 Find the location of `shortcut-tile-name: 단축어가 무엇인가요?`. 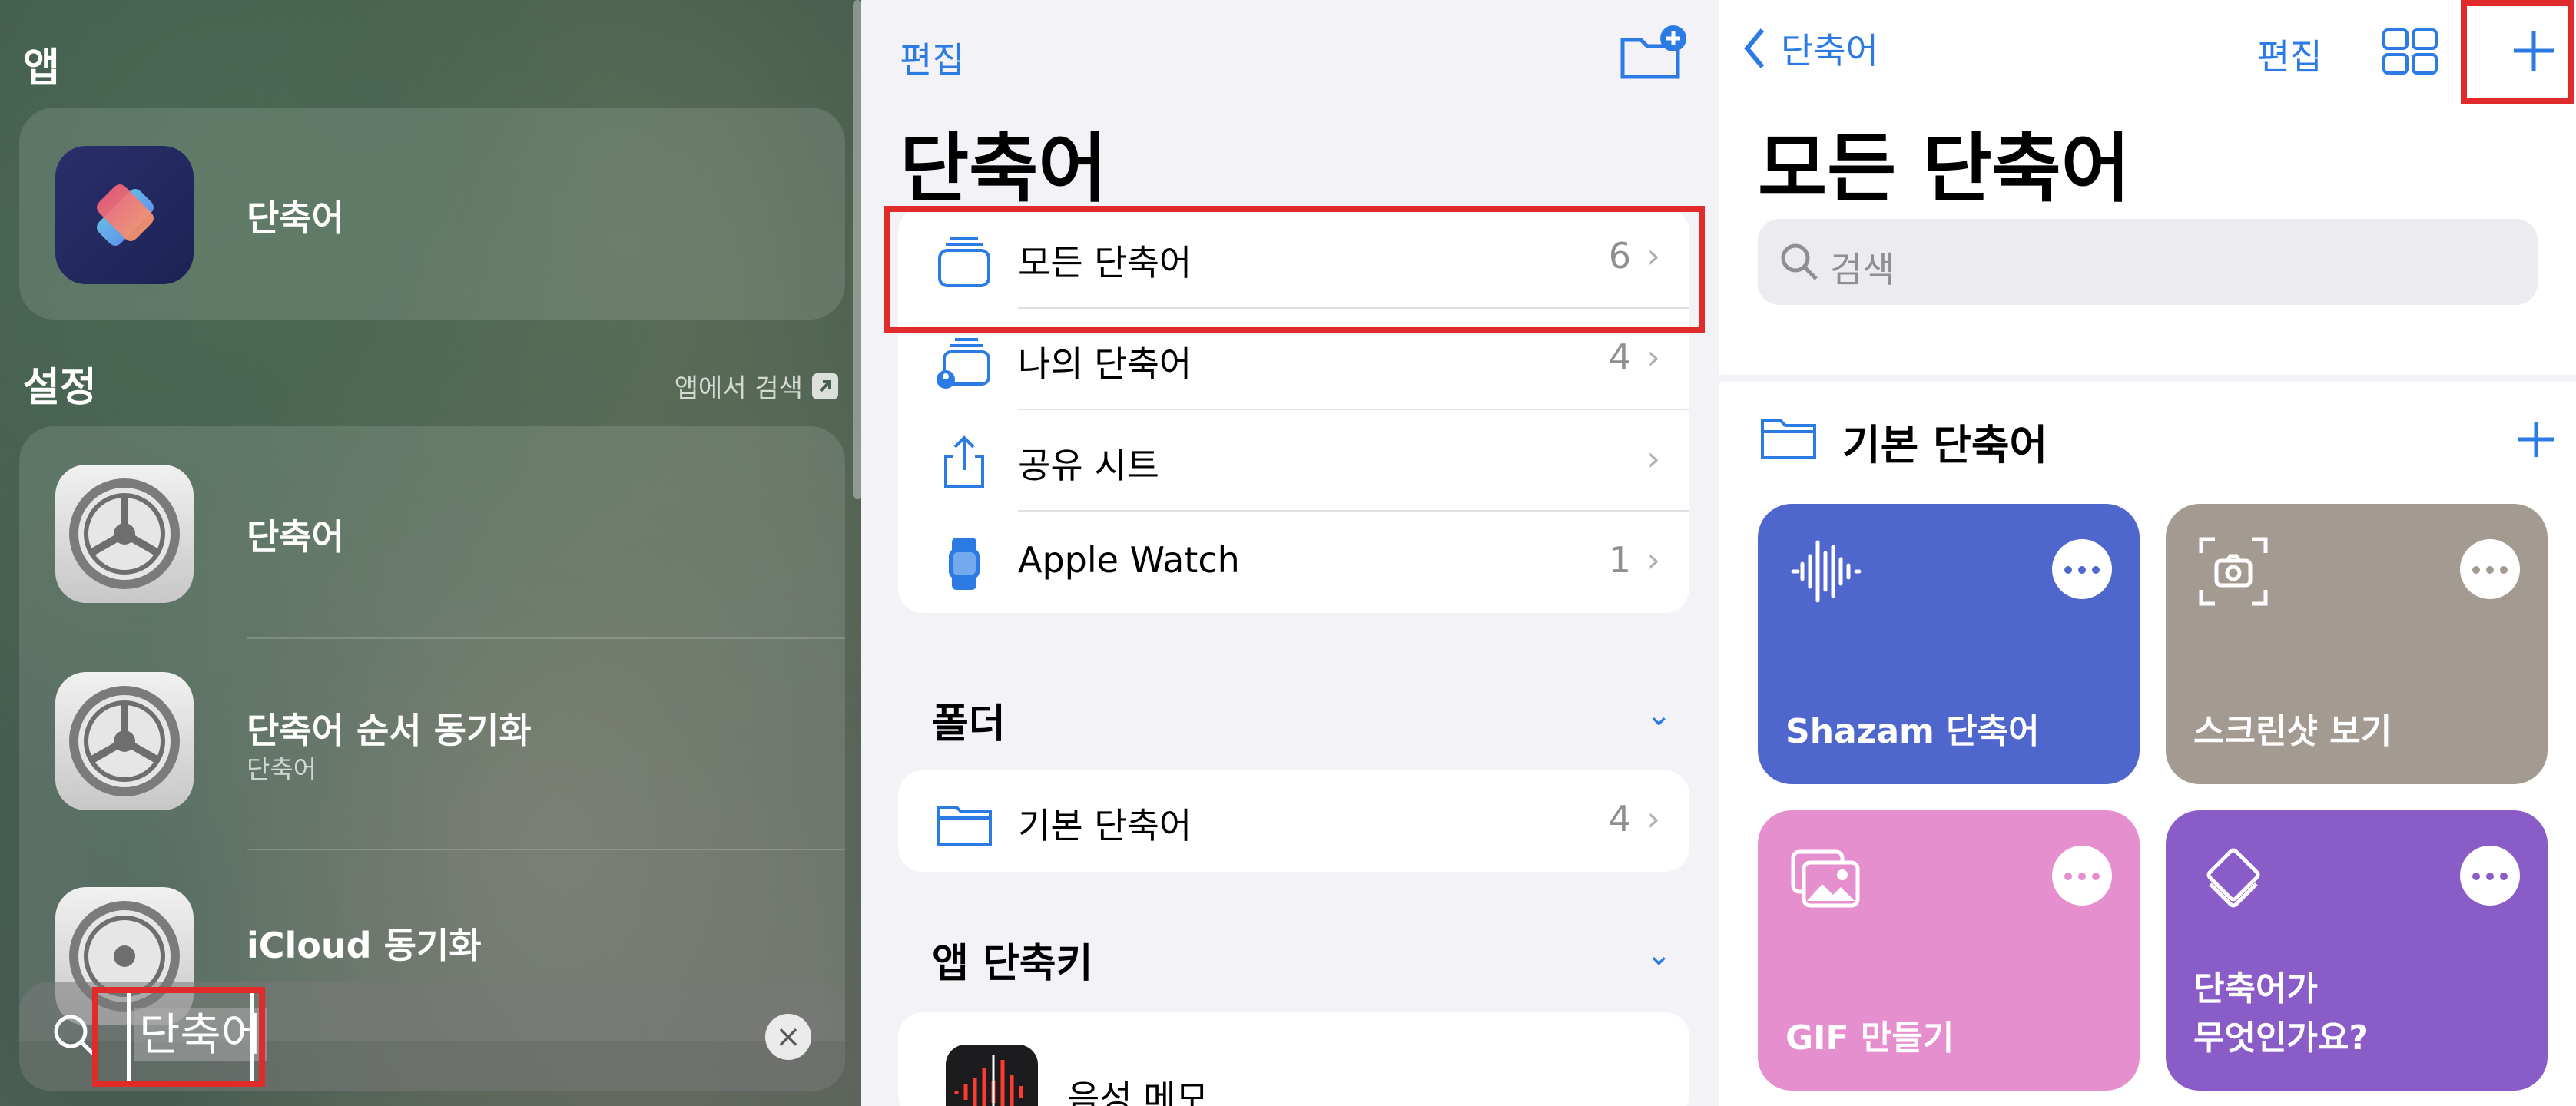

shortcut-tile-name: 단축어가 무엇인가요? is located at coordinates (2281, 1014).